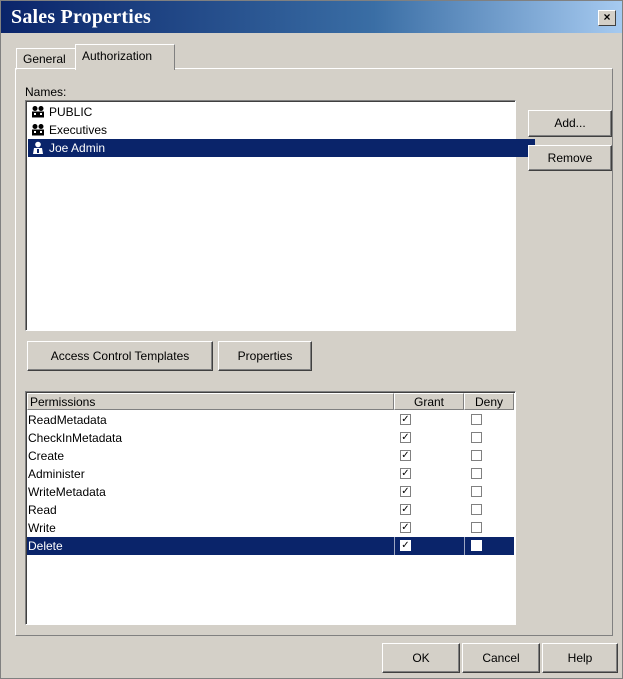 This screenshot has height=679, width=623. Describe the element at coordinates (429, 401) in the screenshot. I see `column-header-grant: Grant` at that location.